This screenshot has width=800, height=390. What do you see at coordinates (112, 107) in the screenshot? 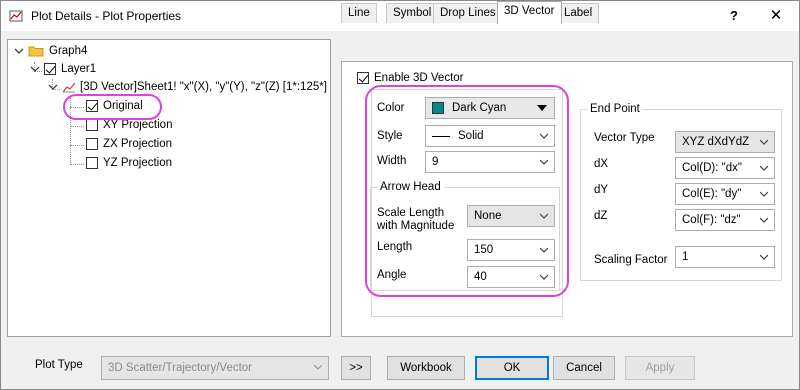
I see `original-highlight-annotation` at bounding box center [112, 107].